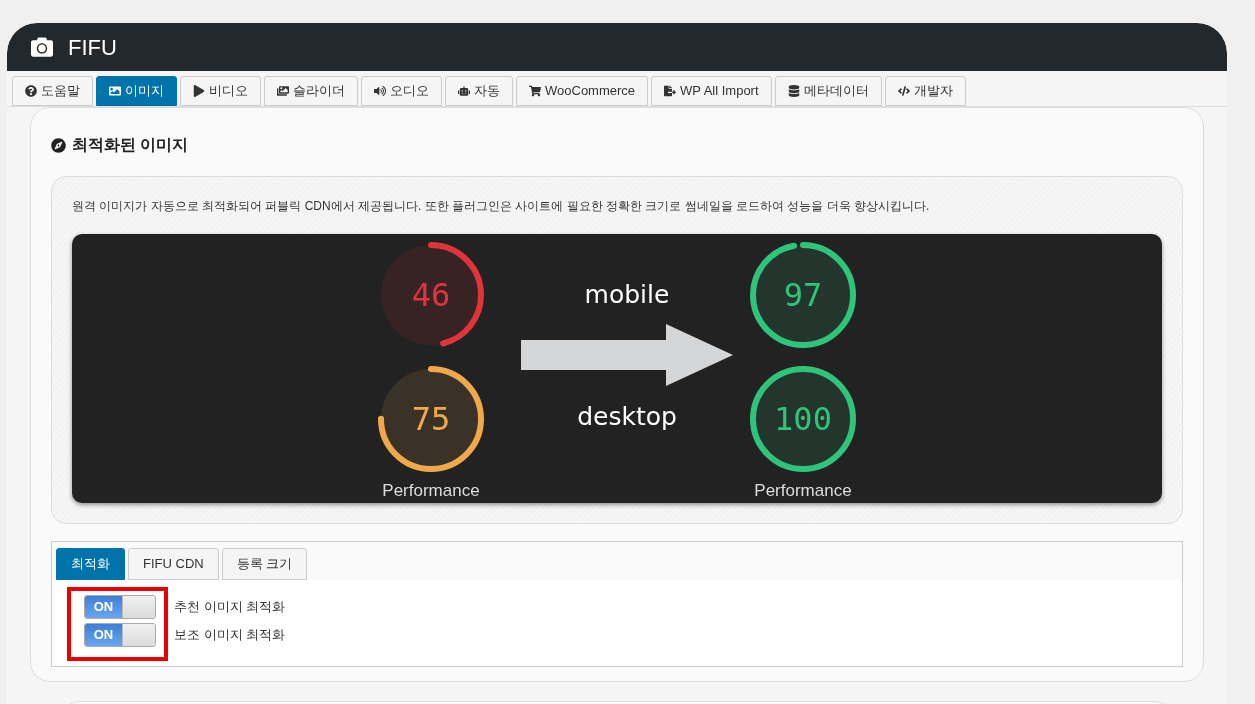  Describe the element at coordinates (903, 91) in the screenshot. I see `code-icon` at that location.